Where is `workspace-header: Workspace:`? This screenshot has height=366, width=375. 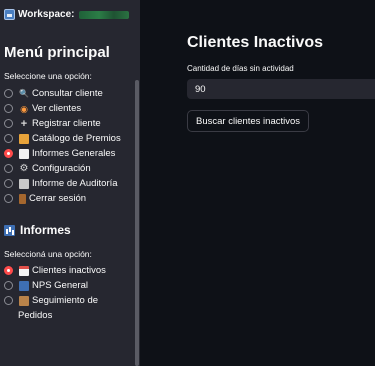 workspace-header: Workspace: is located at coordinates (66, 14).